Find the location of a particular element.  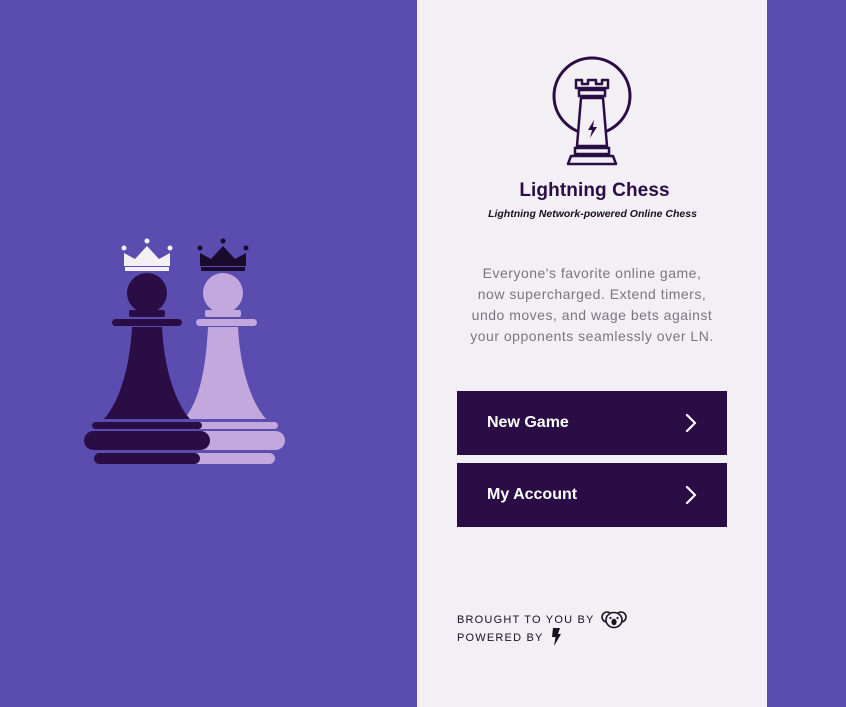

brought-by-line: BROUGHT TO YOU BY is located at coordinates (542, 620).